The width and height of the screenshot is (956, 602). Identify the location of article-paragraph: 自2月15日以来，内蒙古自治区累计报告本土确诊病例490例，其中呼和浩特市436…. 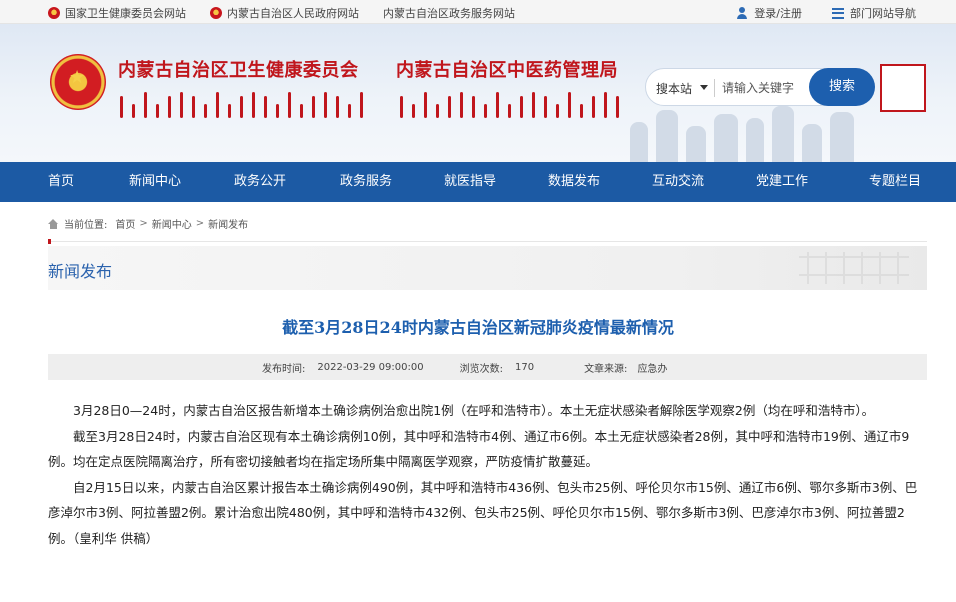
(483, 512).